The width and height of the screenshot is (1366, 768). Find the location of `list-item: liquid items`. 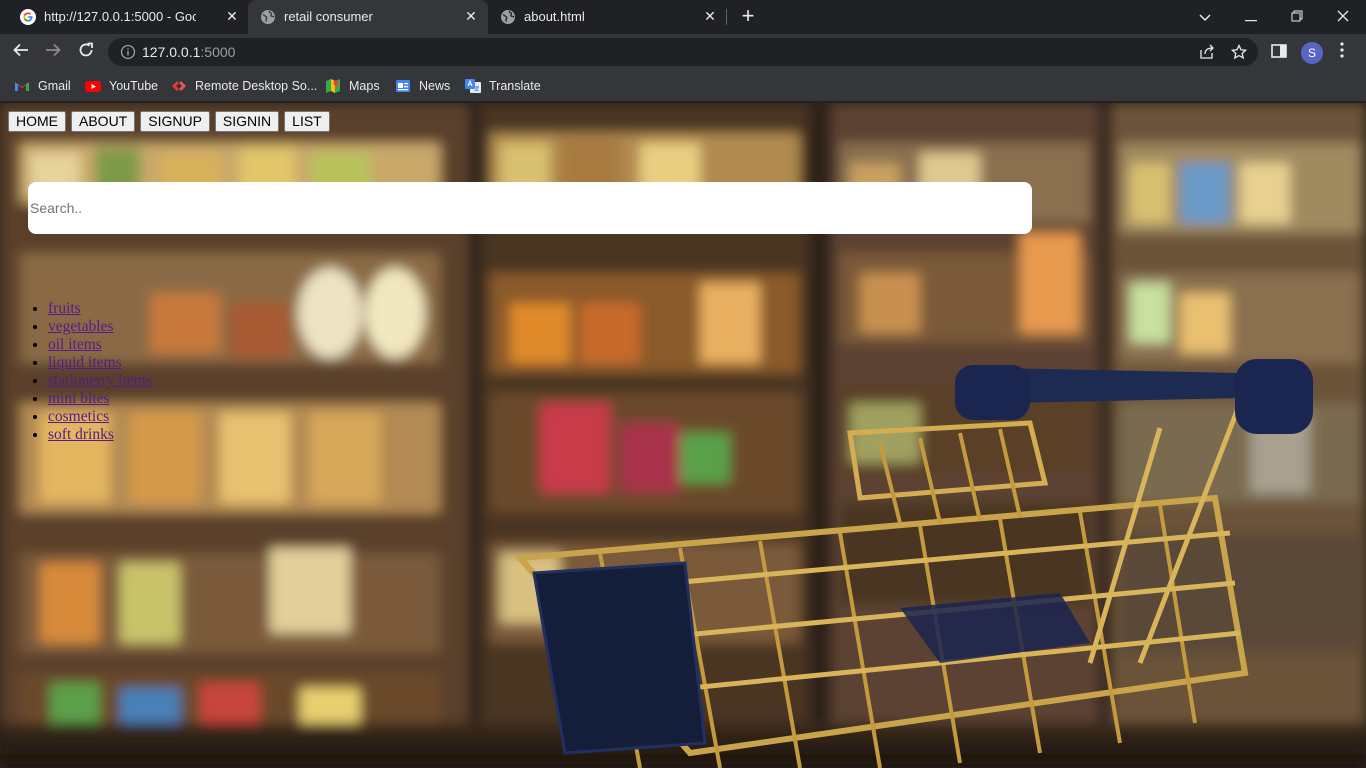

list-item: liquid items is located at coordinates (100, 363).